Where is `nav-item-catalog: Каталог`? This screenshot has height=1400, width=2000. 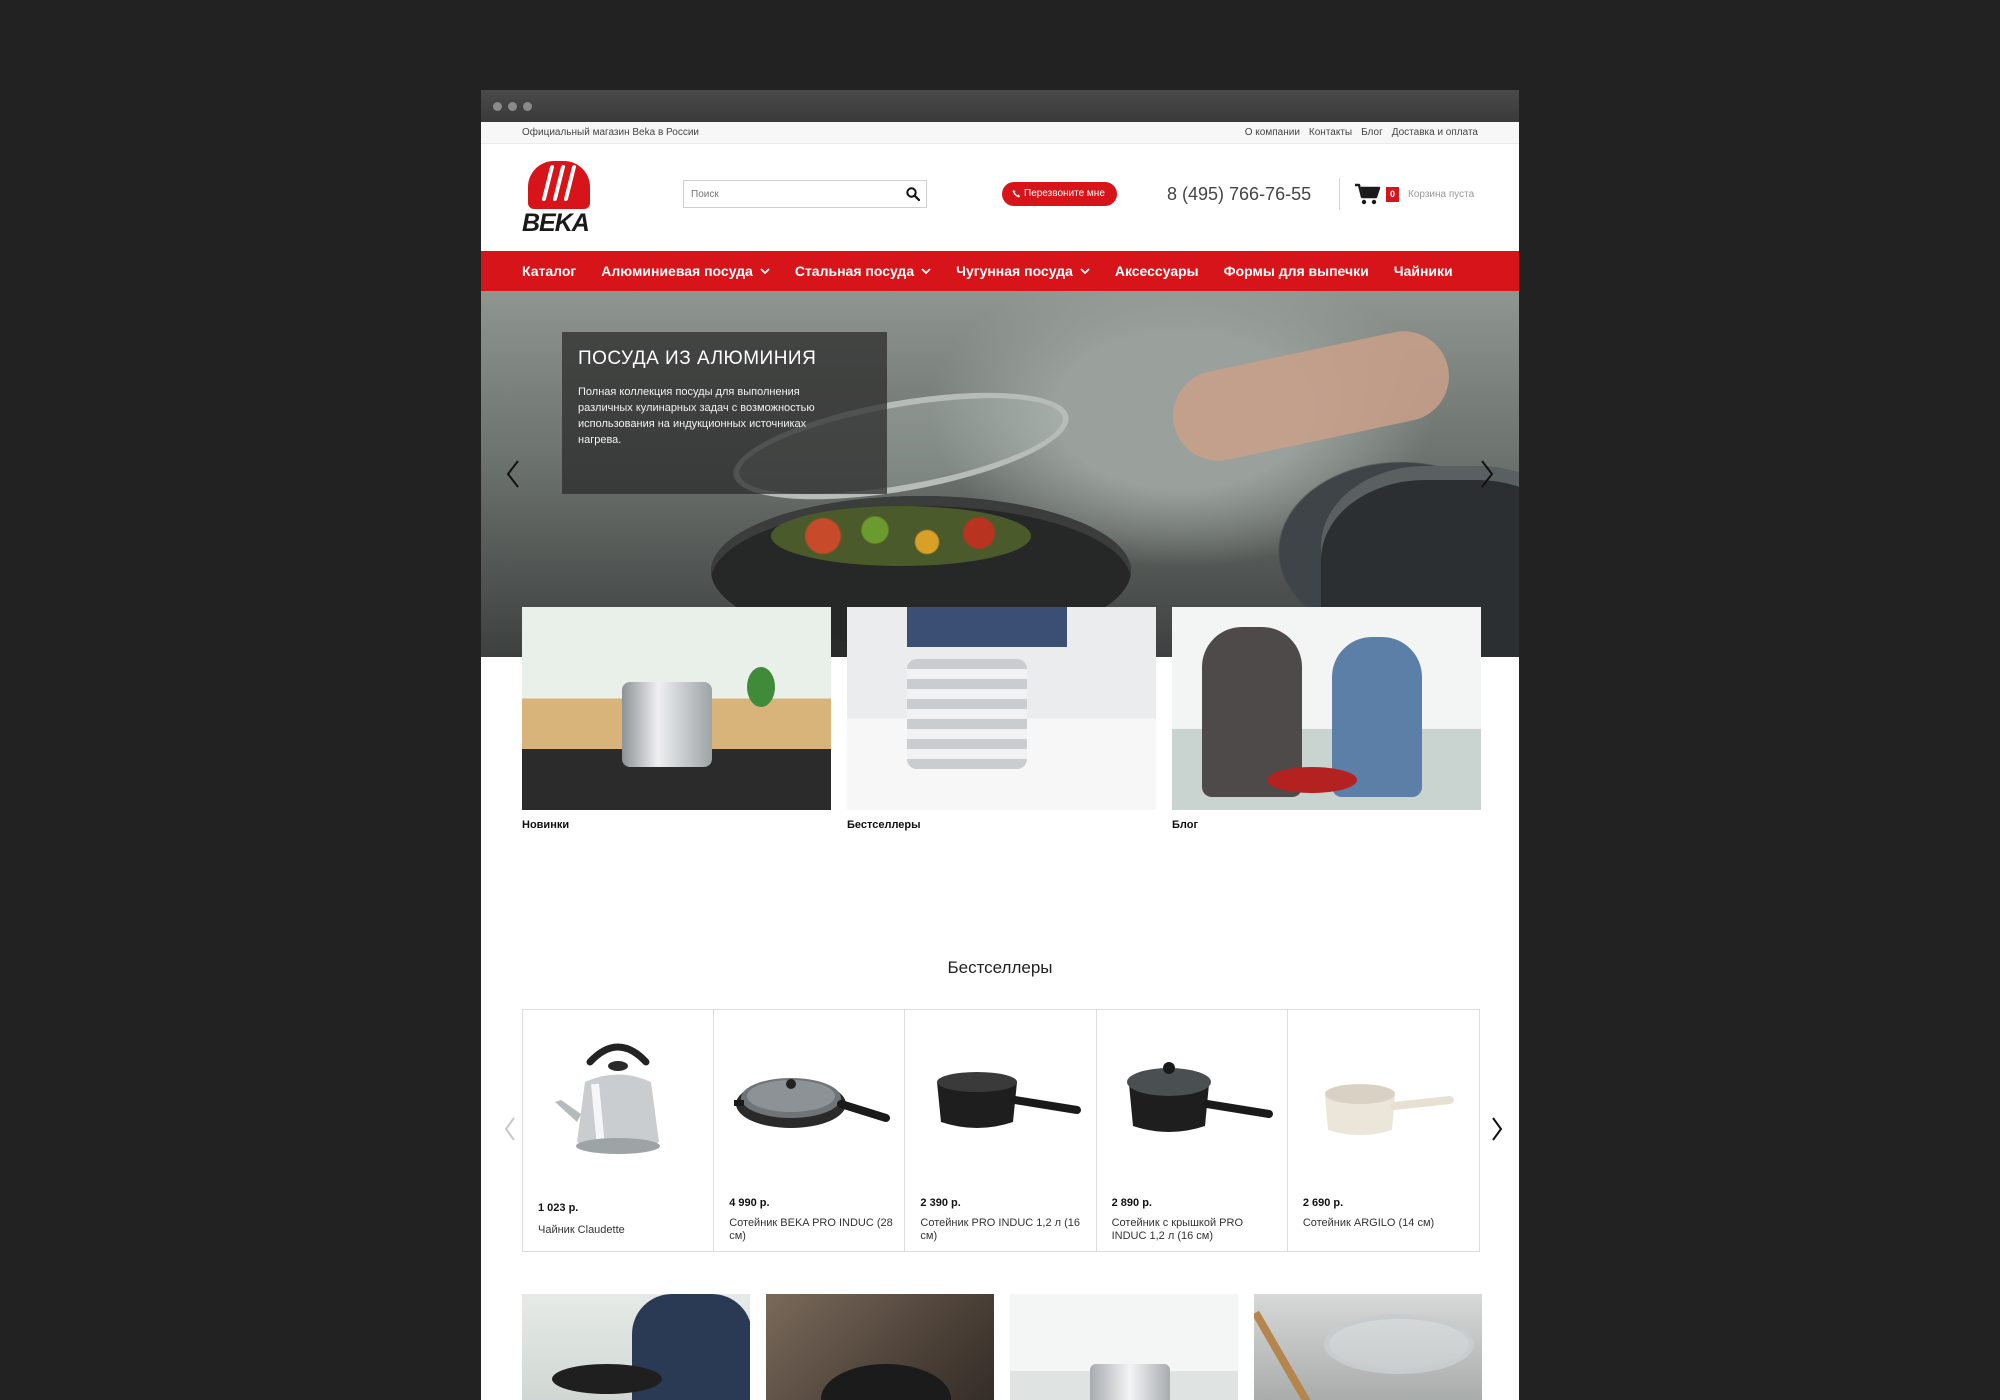
nav-item-catalog: Каталог is located at coordinates (549, 271).